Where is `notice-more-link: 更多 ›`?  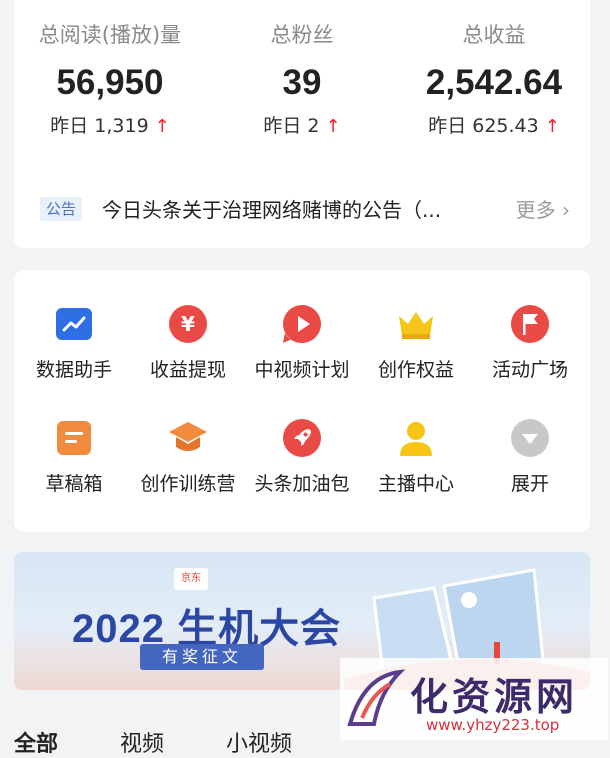 notice-more-link: 更多 › is located at coordinates (543, 210).